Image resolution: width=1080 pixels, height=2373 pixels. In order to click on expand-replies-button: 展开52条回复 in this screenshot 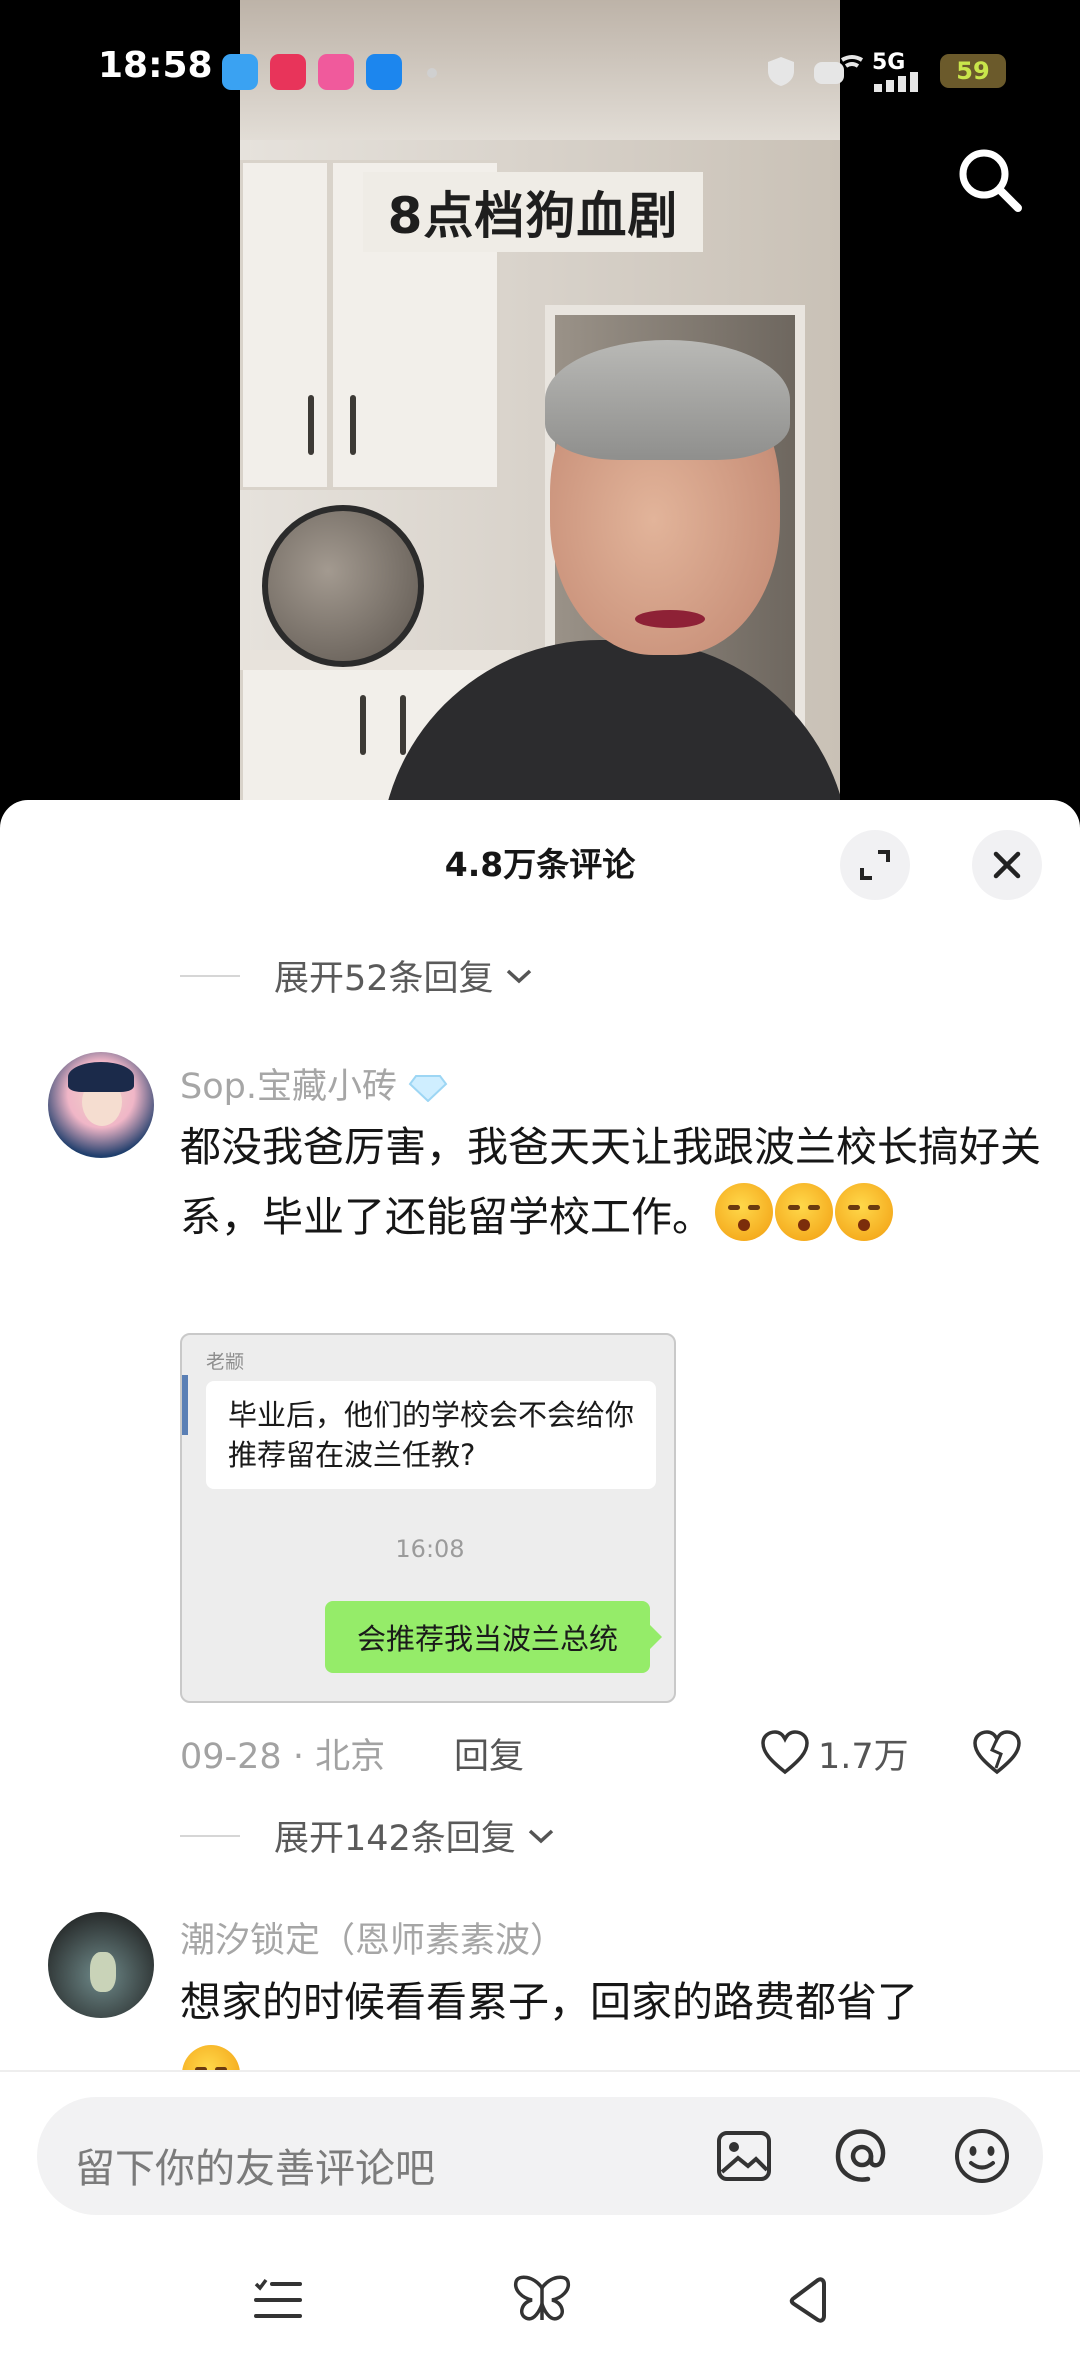, I will do `click(357, 975)`.